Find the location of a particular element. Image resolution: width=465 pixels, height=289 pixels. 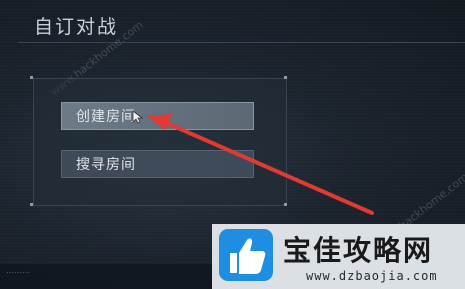

bottom-status: ⋯⋯⋯ is located at coordinates (18, 272).